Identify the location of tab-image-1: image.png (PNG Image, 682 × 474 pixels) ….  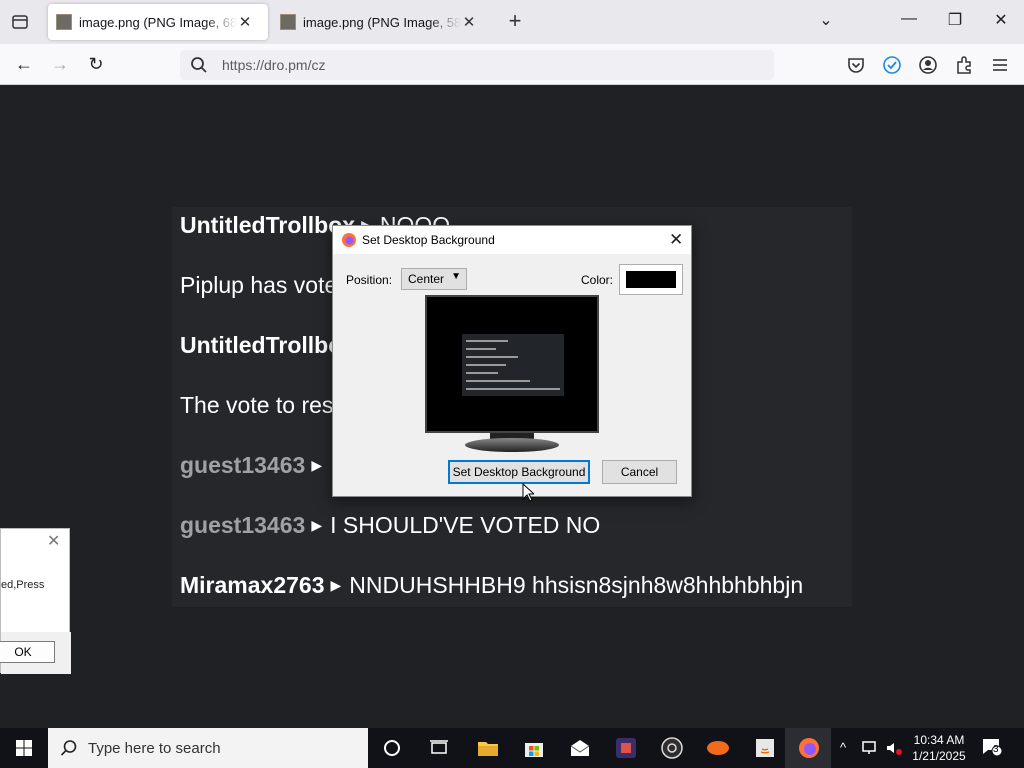
(158, 22).